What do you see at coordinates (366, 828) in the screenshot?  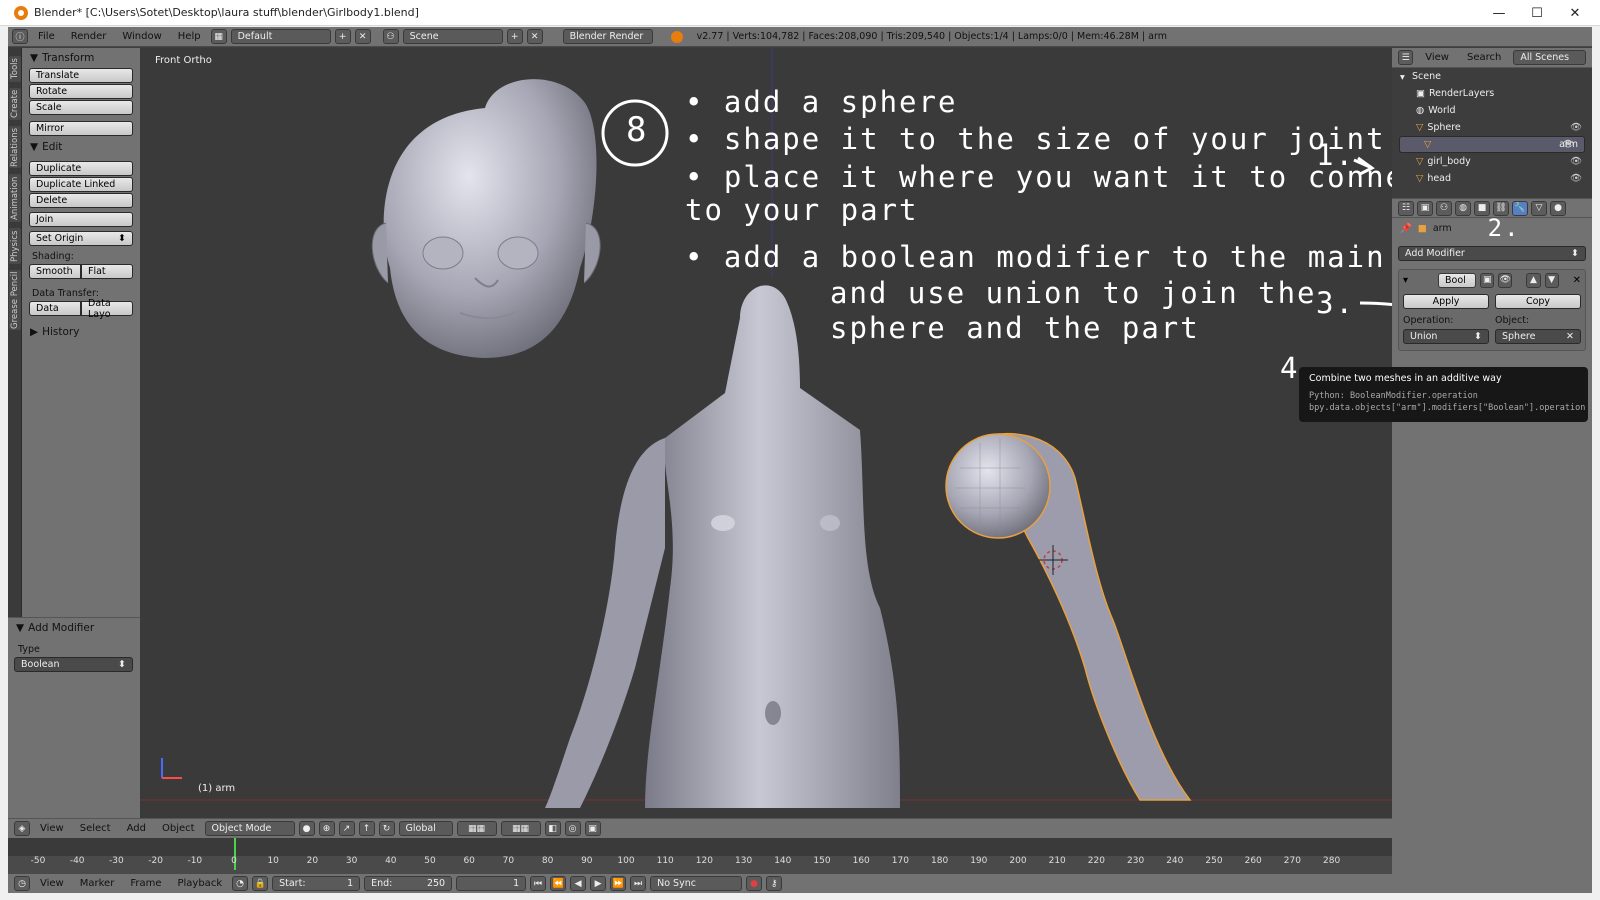 I see `translate-manip-icon: ↑` at bounding box center [366, 828].